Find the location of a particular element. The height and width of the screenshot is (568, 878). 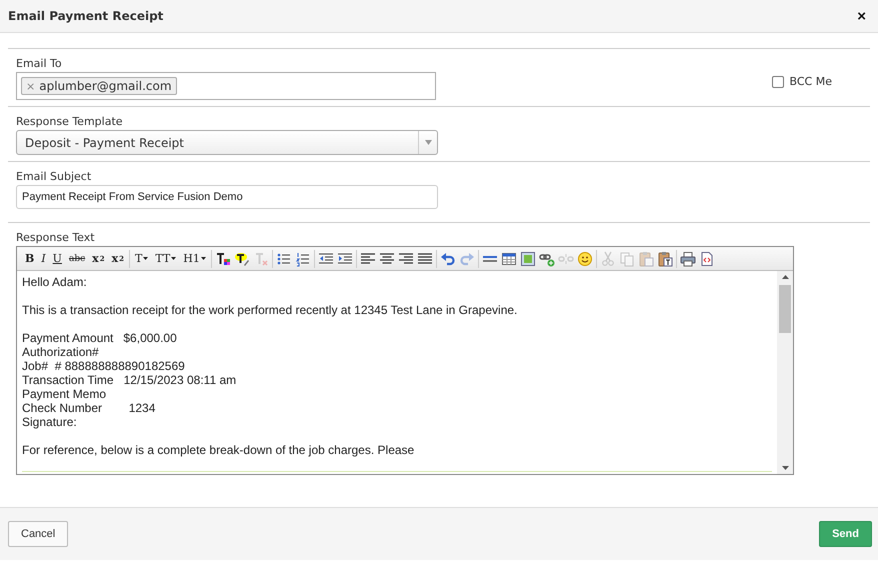

cancel-button: Cancel is located at coordinates (38, 534).